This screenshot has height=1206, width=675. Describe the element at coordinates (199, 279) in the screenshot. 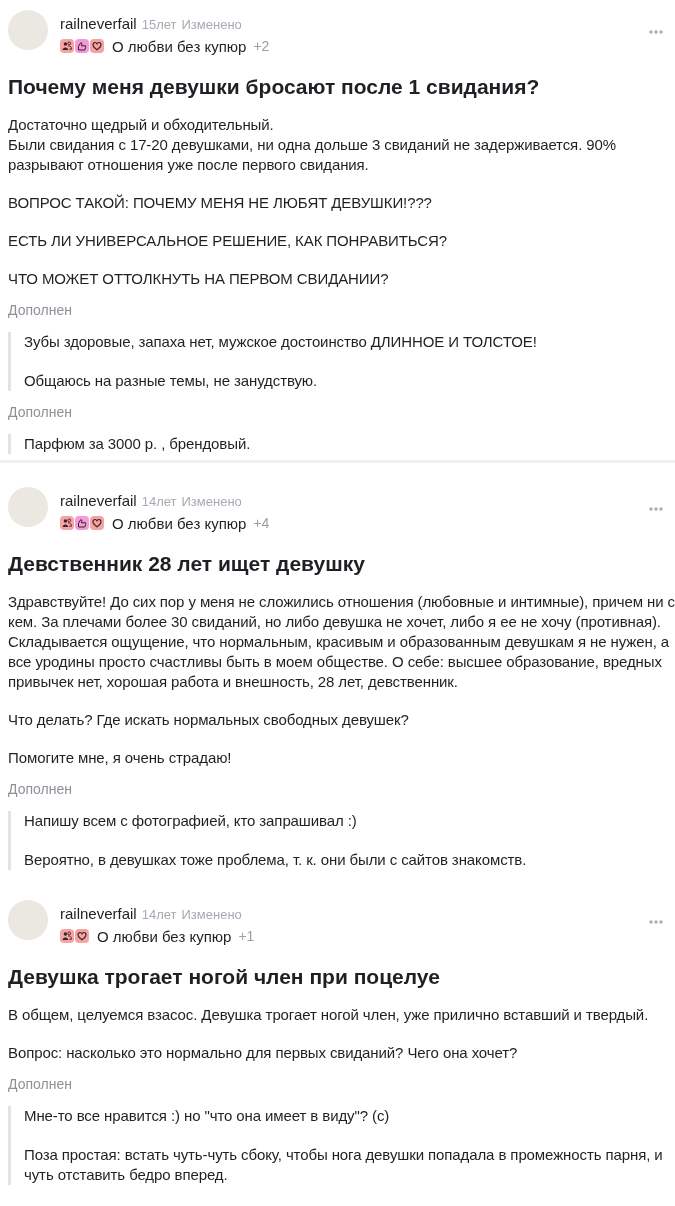

I see `body-paragraph: ЧТО МОЖЕТ ОТТОЛКНУТЬ НА ПЕРВОМ СВИДАНИИ?` at that location.